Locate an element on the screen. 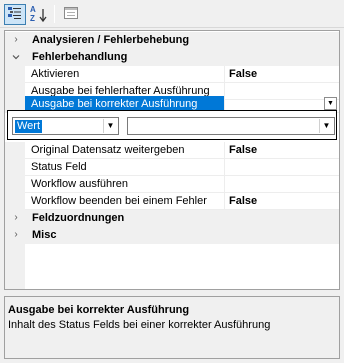 Image resolution: width=344 pixels, height=363 pixels. category-label: Misc is located at coordinates (182, 235).